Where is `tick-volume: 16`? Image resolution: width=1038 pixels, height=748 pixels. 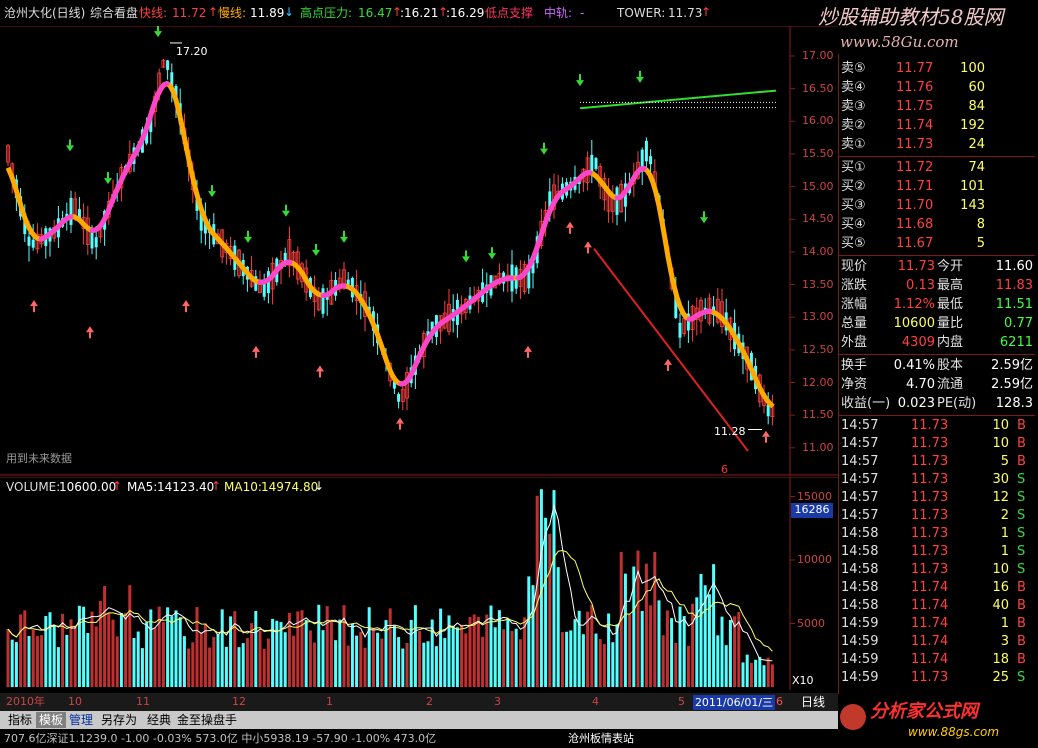 tick-volume: 16 is located at coordinates (1000, 587).